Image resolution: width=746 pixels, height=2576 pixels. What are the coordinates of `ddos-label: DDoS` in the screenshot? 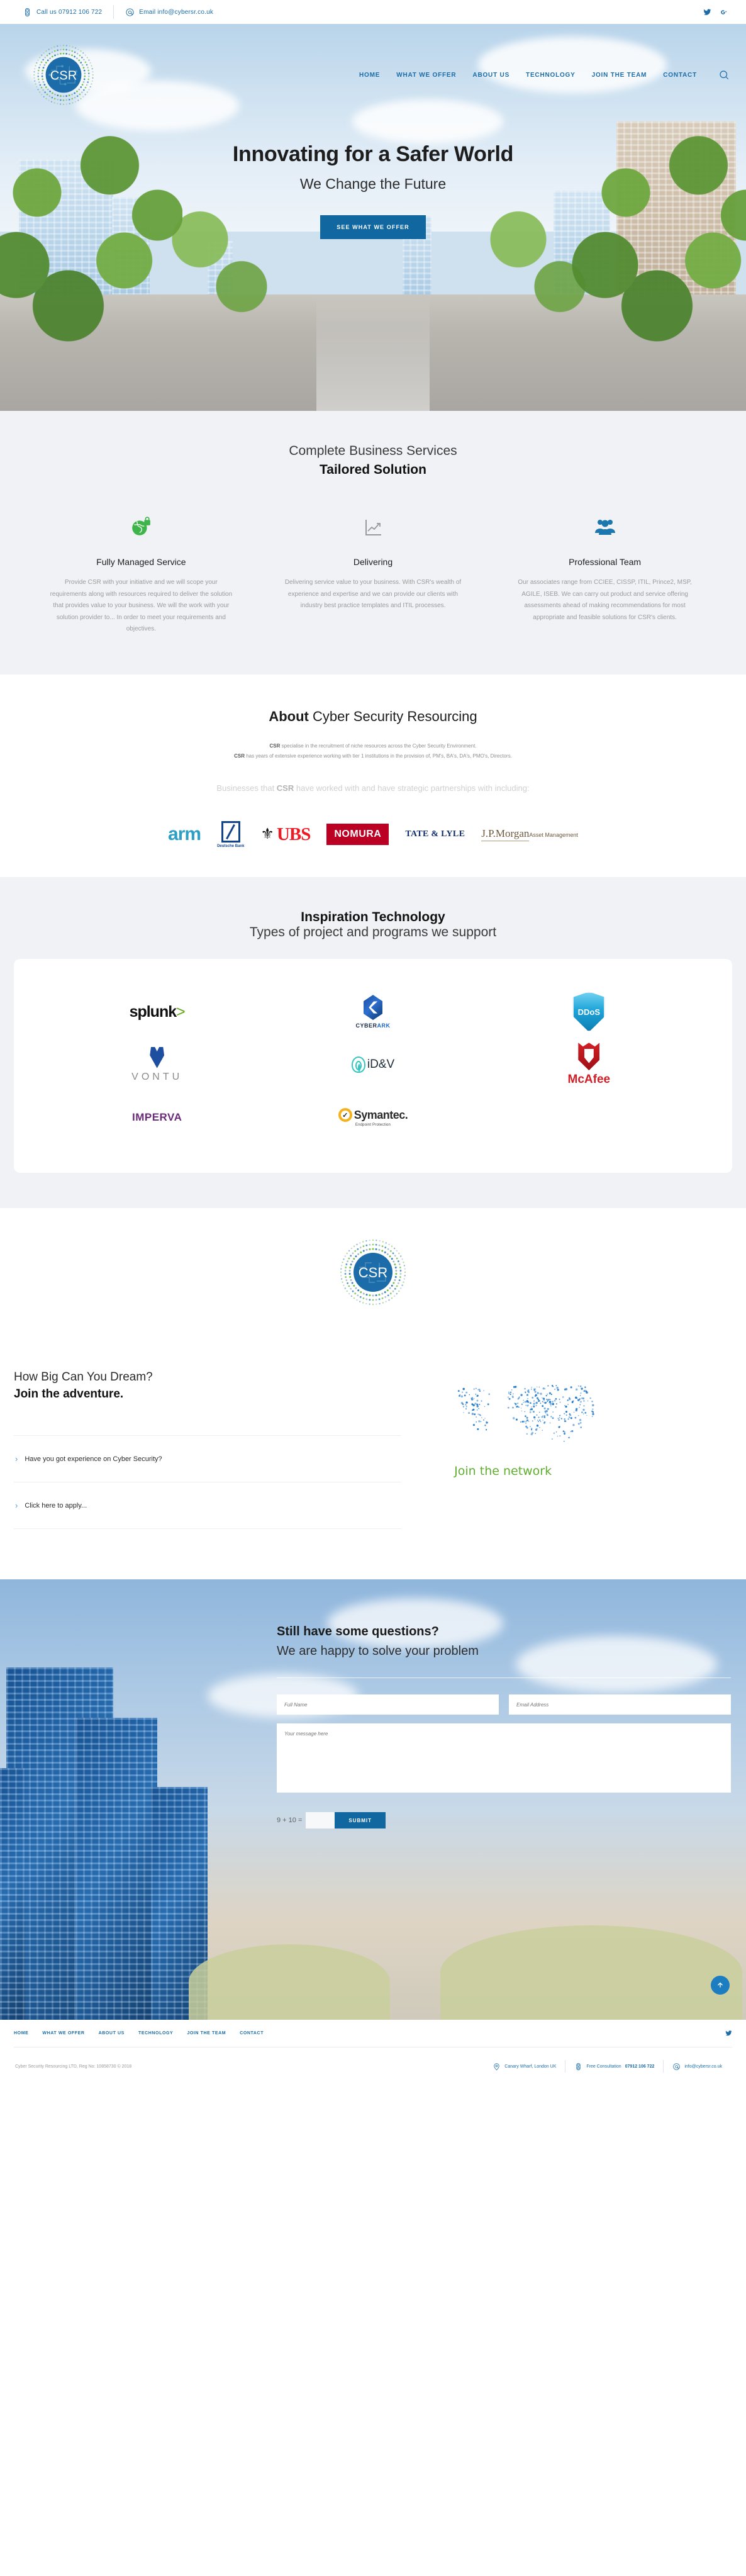 It's located at (589, 1012).